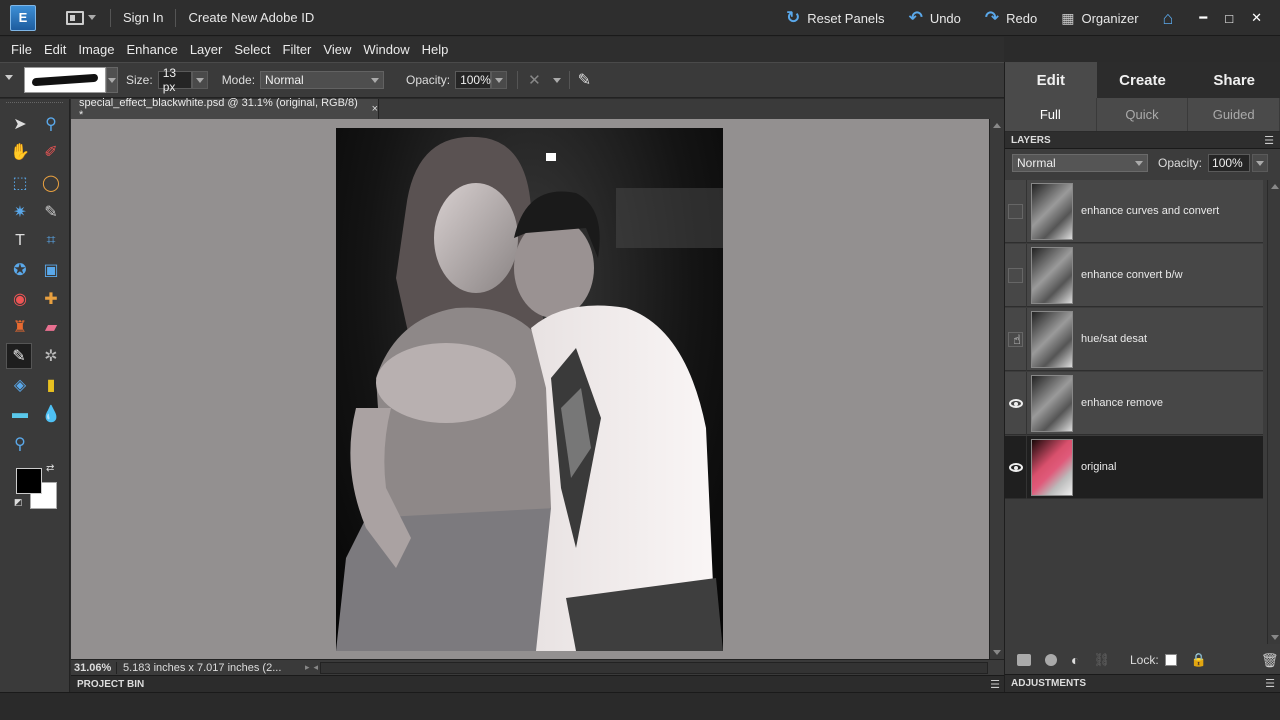 The image size is (1280, 720). Describe the element at coordinates (19, 356) in the screenshot. I see `brush-tool-icon: ✎` at that location.